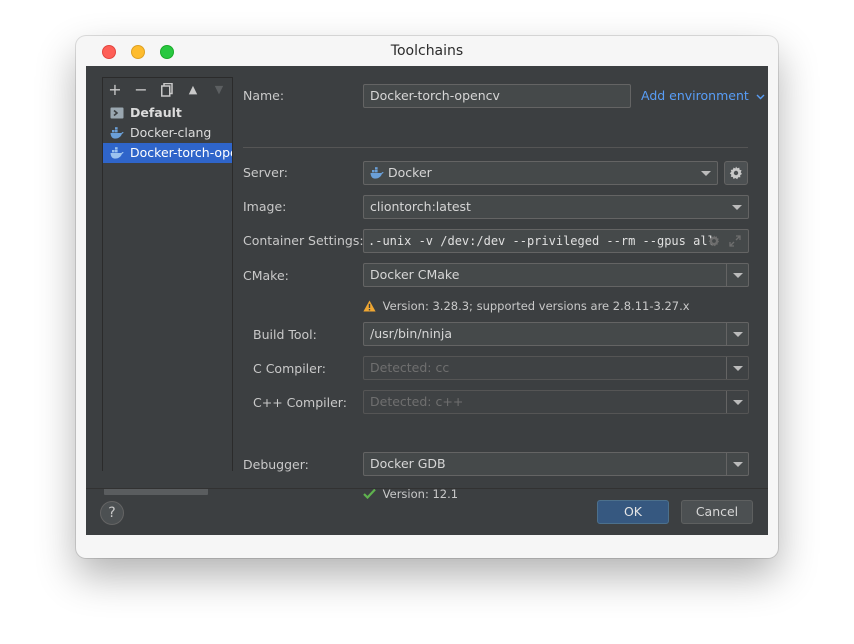 This screenshot has height=644, width=854. What do you see at coordinates (167, 299) in the screenshot?
I see `toolchain-tree: Default Docker-clang Docker-torch-op` at bounding box center [167, 299].